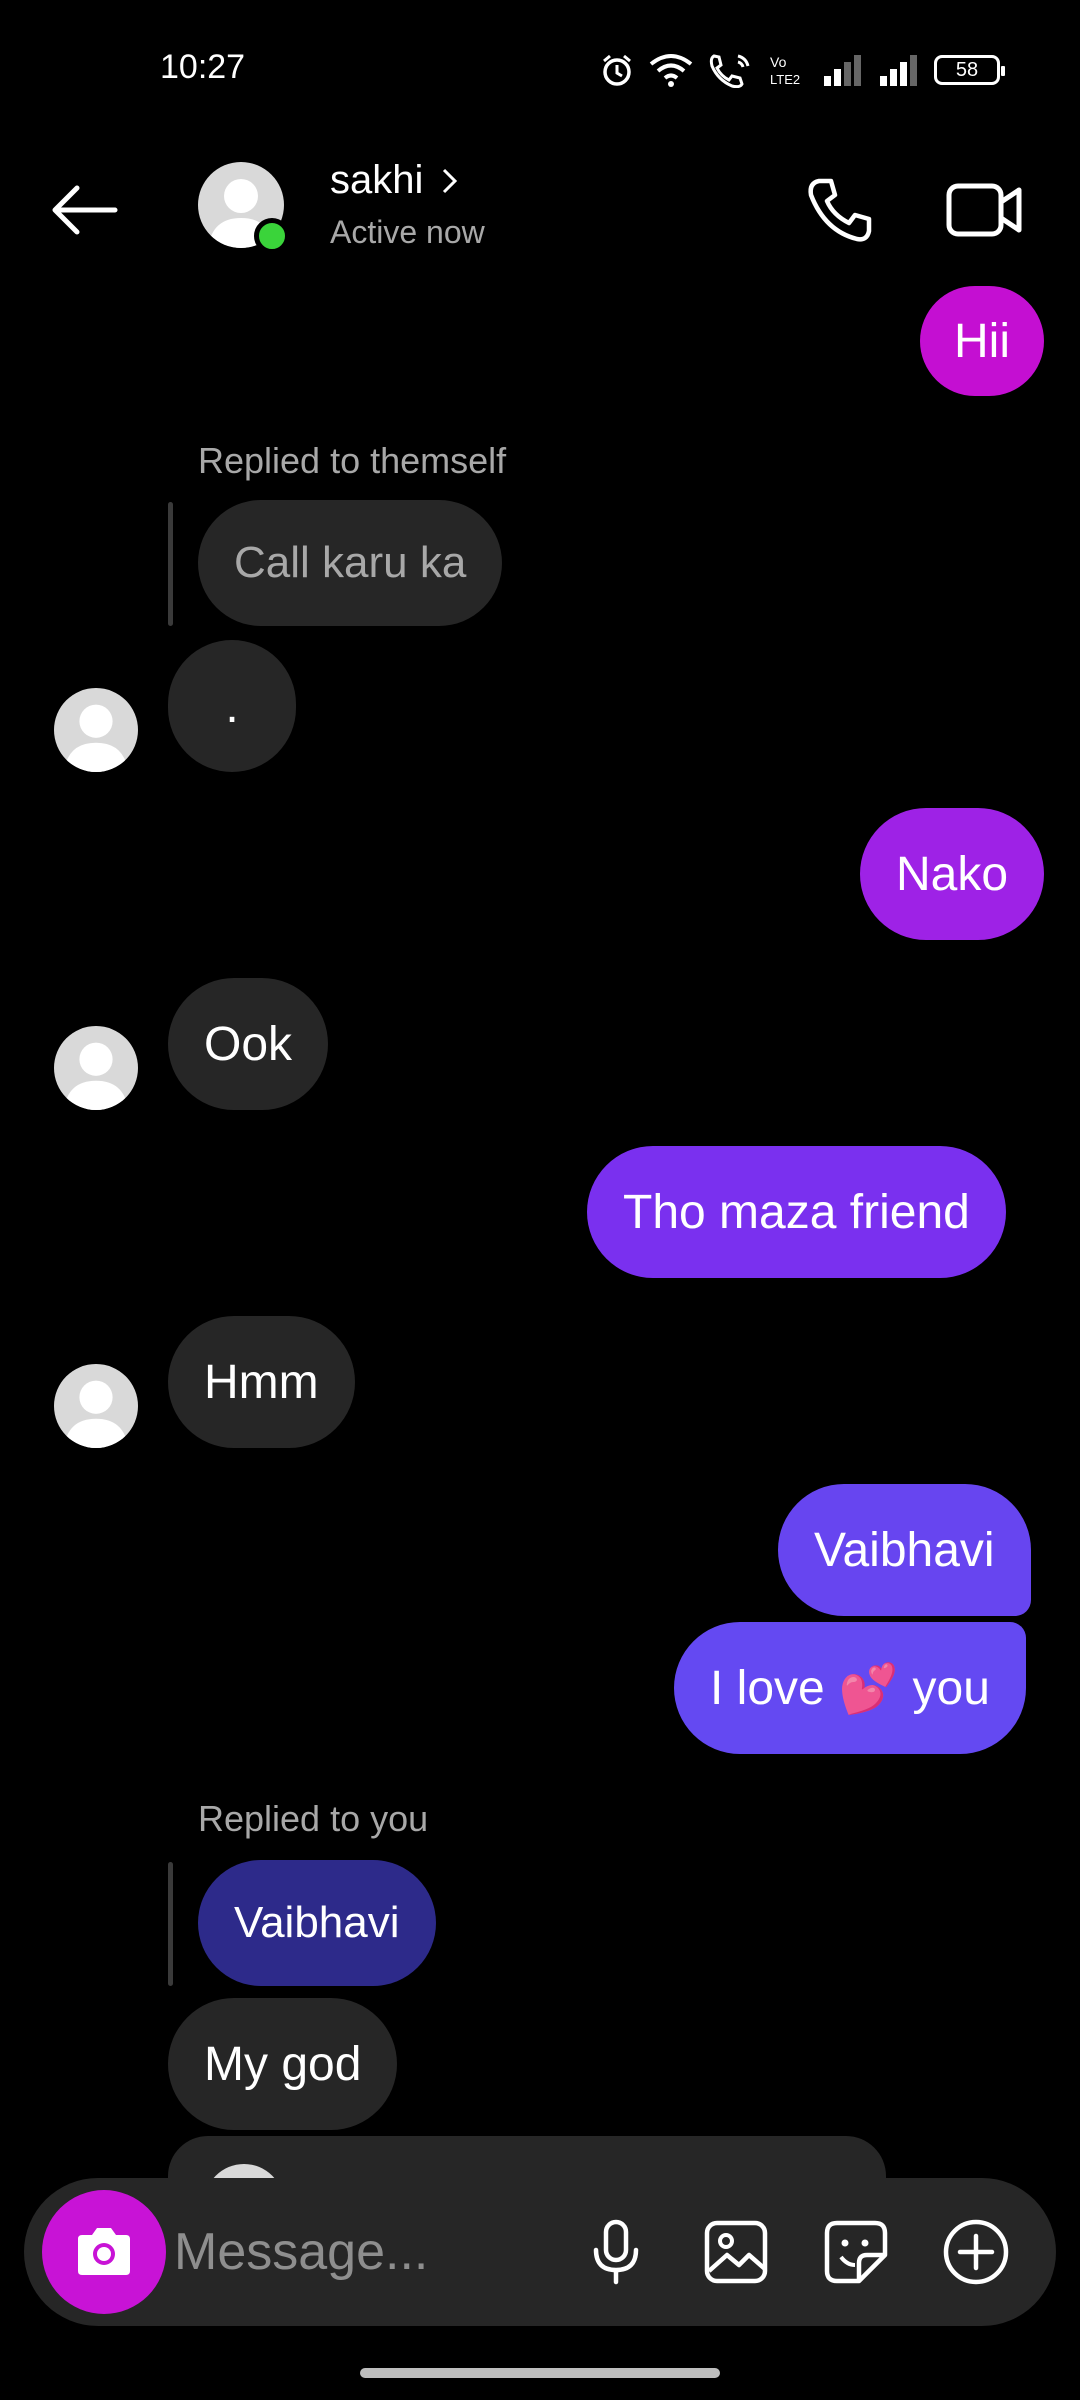 The width and height of the screenshot is (1080, 2400). Describe the element at coordinates (842, 70) in the screenshot. I see `signal-1-icon` at that location.